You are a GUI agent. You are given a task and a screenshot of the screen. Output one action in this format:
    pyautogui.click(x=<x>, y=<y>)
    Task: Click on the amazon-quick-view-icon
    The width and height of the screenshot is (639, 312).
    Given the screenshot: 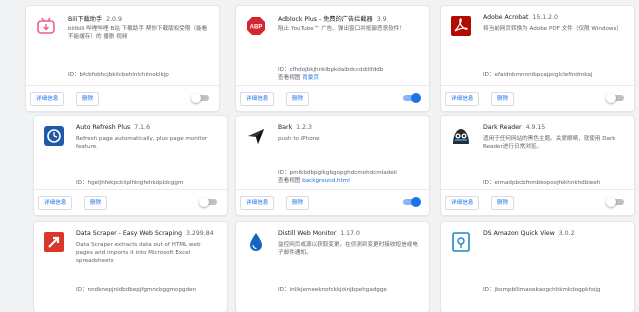 What is the action you would take?
    pyautogui.click(x=461, y=242)
    